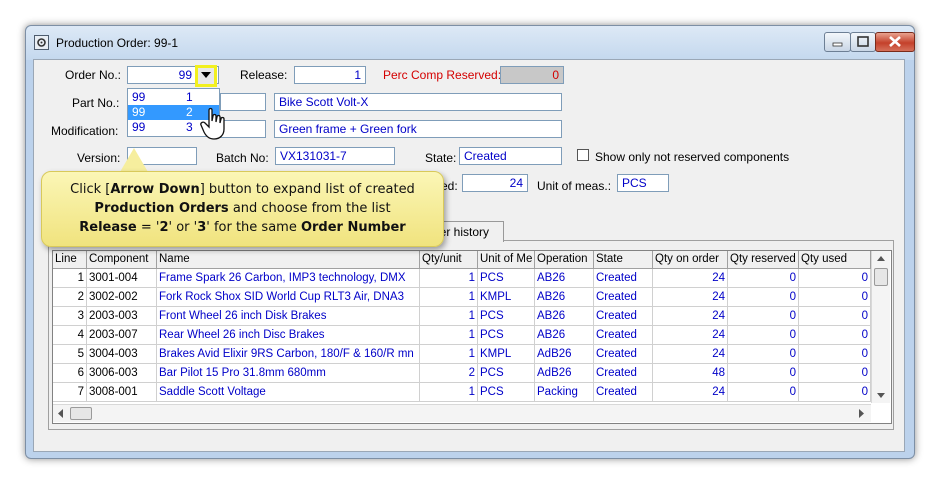 This screenshot has width=942, height=479. What do you see at coordinates (139, 127) in the screenshot?
I see `dropdown-option-order: 99` at bounding box center [139, 127].